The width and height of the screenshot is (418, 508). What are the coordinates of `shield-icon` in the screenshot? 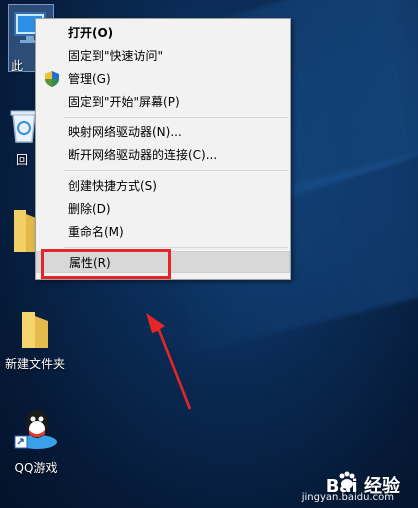 It's located at (52, 79).